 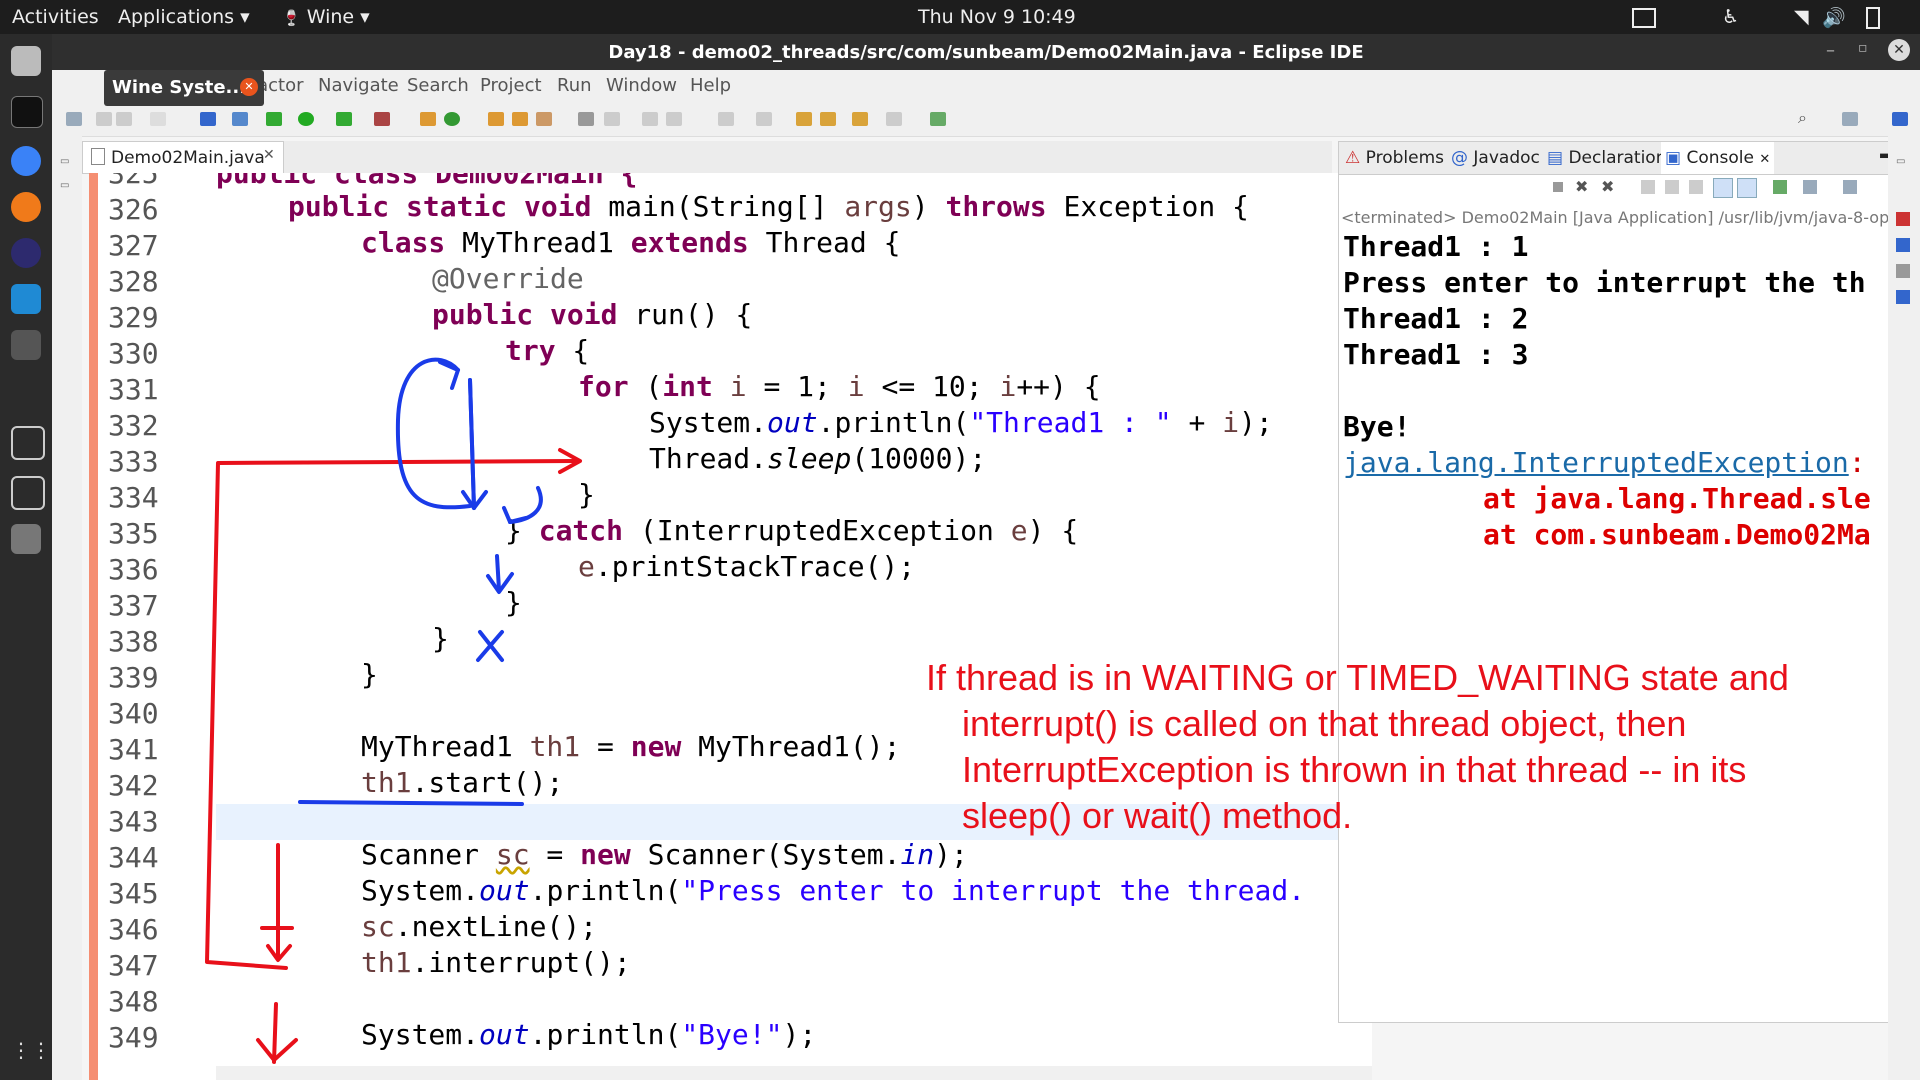 What do you see at coordinates (1903, 271) in the screenshot?
I see `declaration-trim-icon` at bounding box center [1903, 271].